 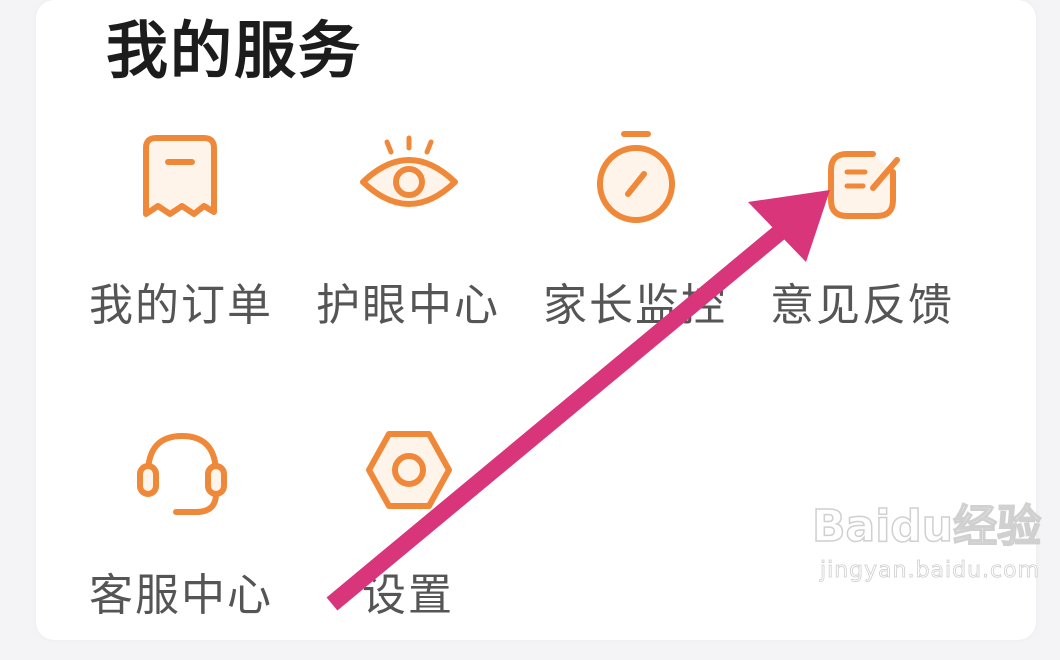 I want to click on service-label: 护眼中心, so click(x=408, y=305).